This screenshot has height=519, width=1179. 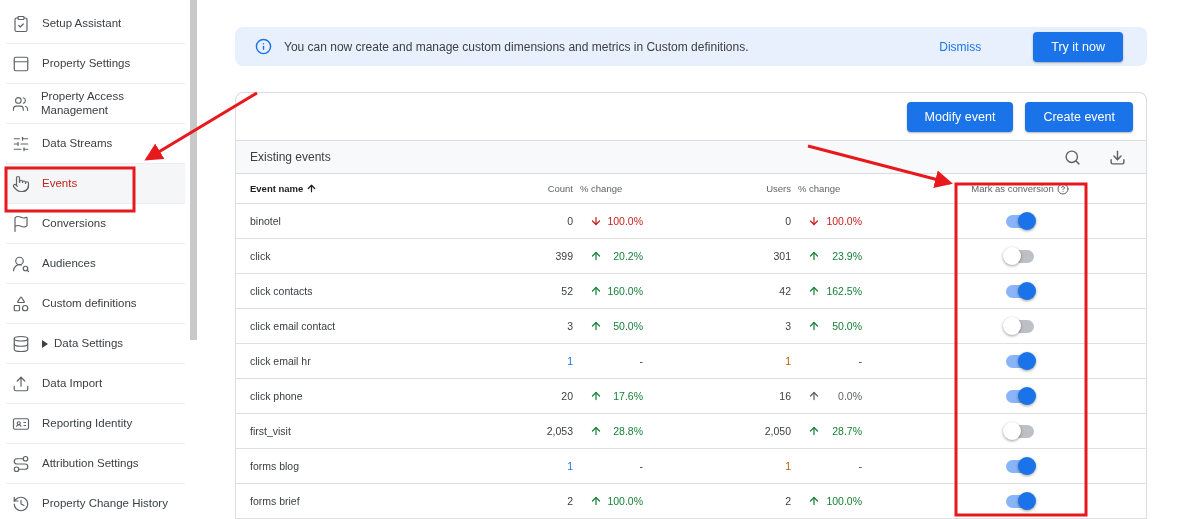 I want to click on flag-icon, so click(x=21, y=223).